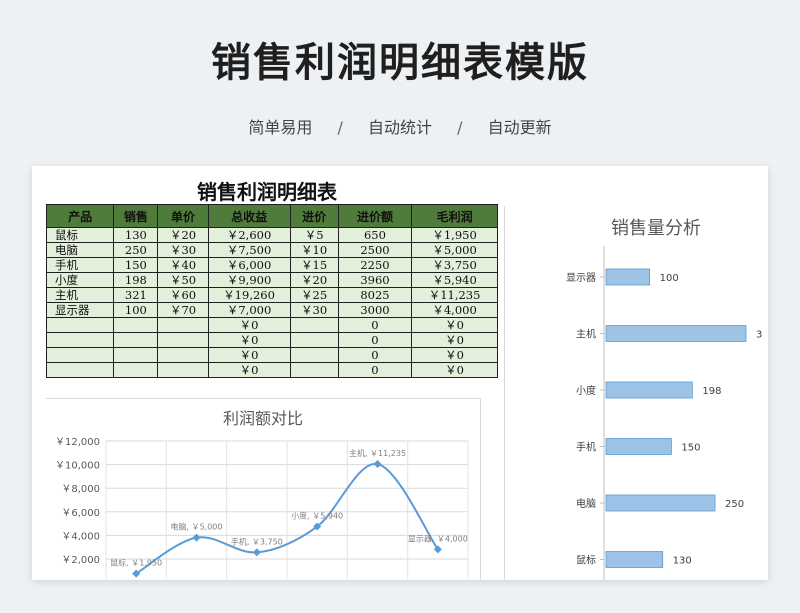  I want to click on cell-product: 显示器, so click(80, 310).